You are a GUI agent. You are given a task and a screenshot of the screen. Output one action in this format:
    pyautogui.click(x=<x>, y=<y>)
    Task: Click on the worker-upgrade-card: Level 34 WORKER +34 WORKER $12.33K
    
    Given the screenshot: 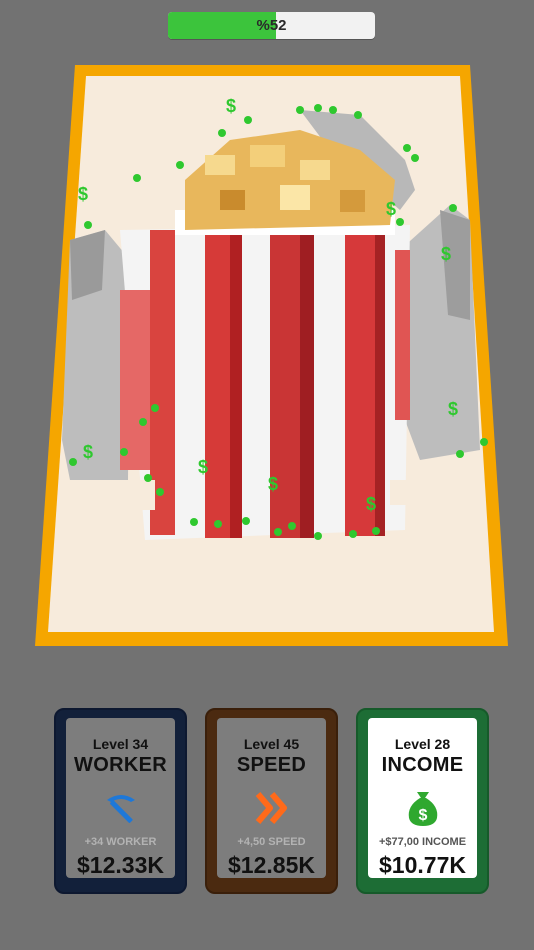 What is the action you would take?
    pyautogui.click(x=120, y=801)
    